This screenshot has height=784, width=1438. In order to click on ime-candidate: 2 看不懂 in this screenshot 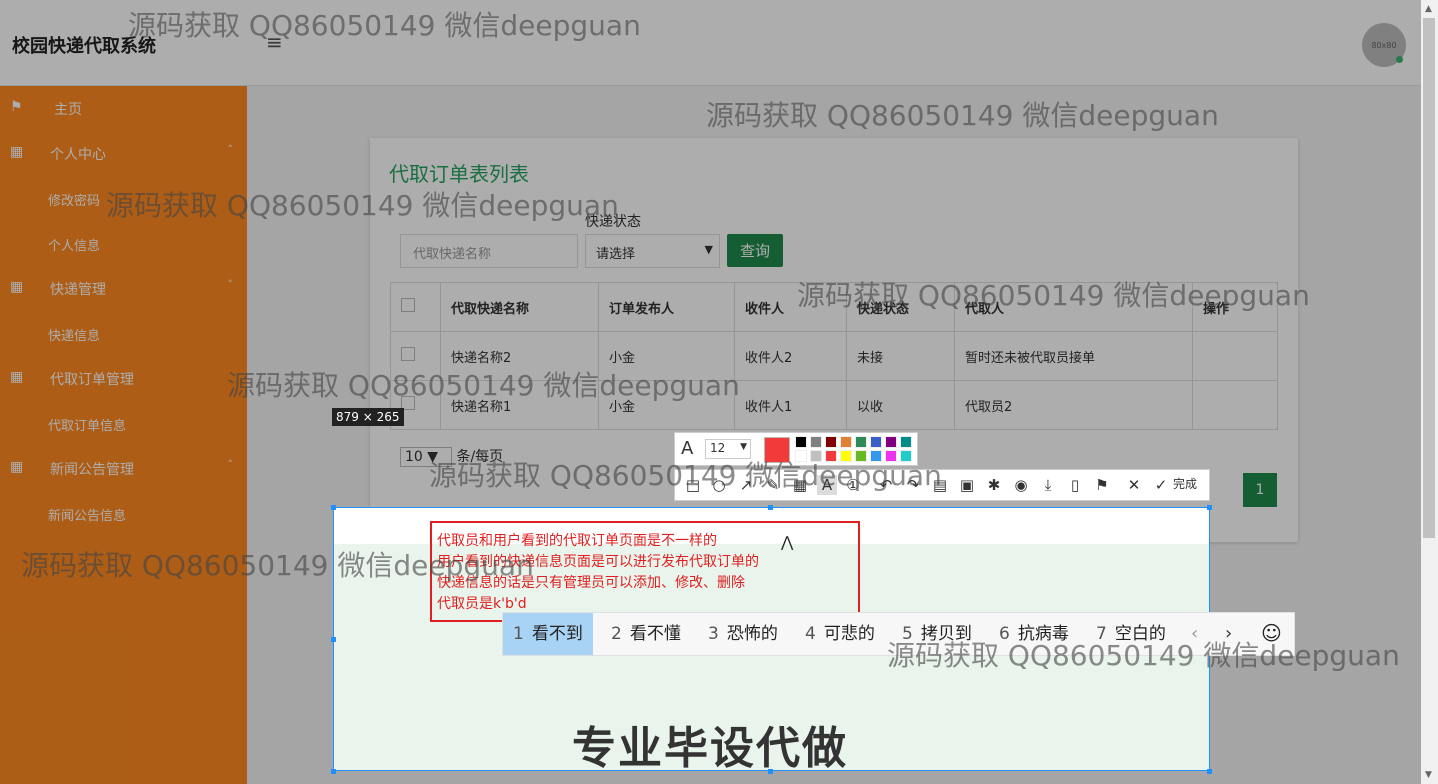, I will do `click(646, 634)`.